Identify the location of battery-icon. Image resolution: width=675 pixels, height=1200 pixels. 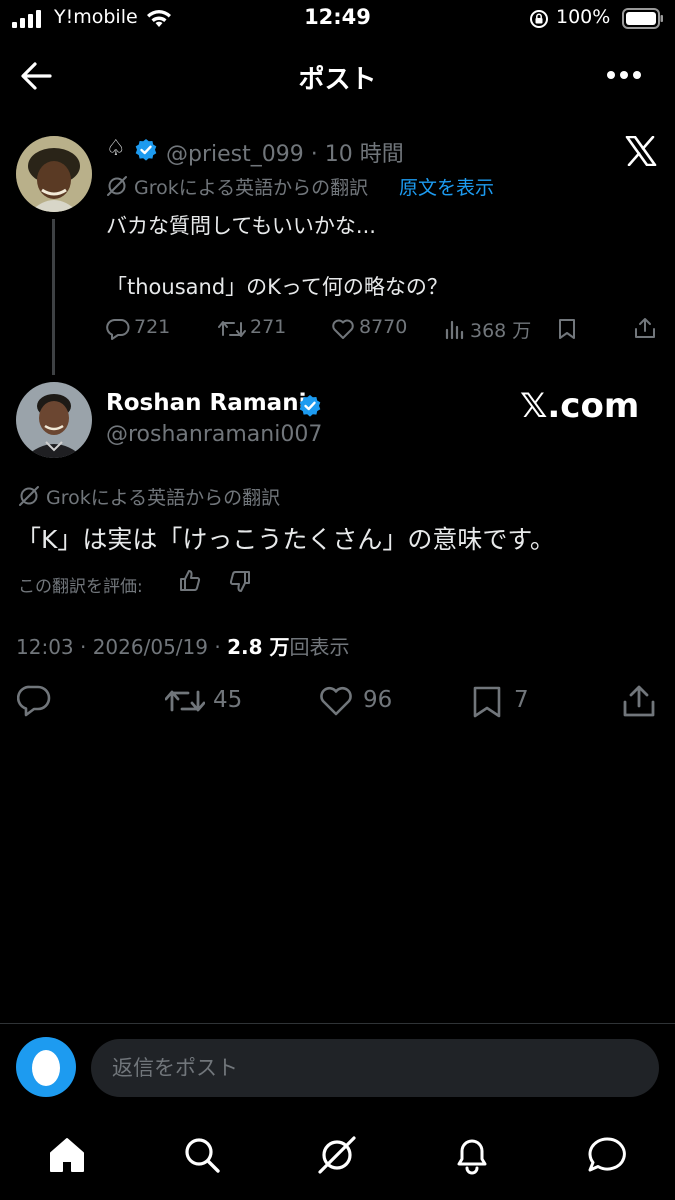
(642, 18).